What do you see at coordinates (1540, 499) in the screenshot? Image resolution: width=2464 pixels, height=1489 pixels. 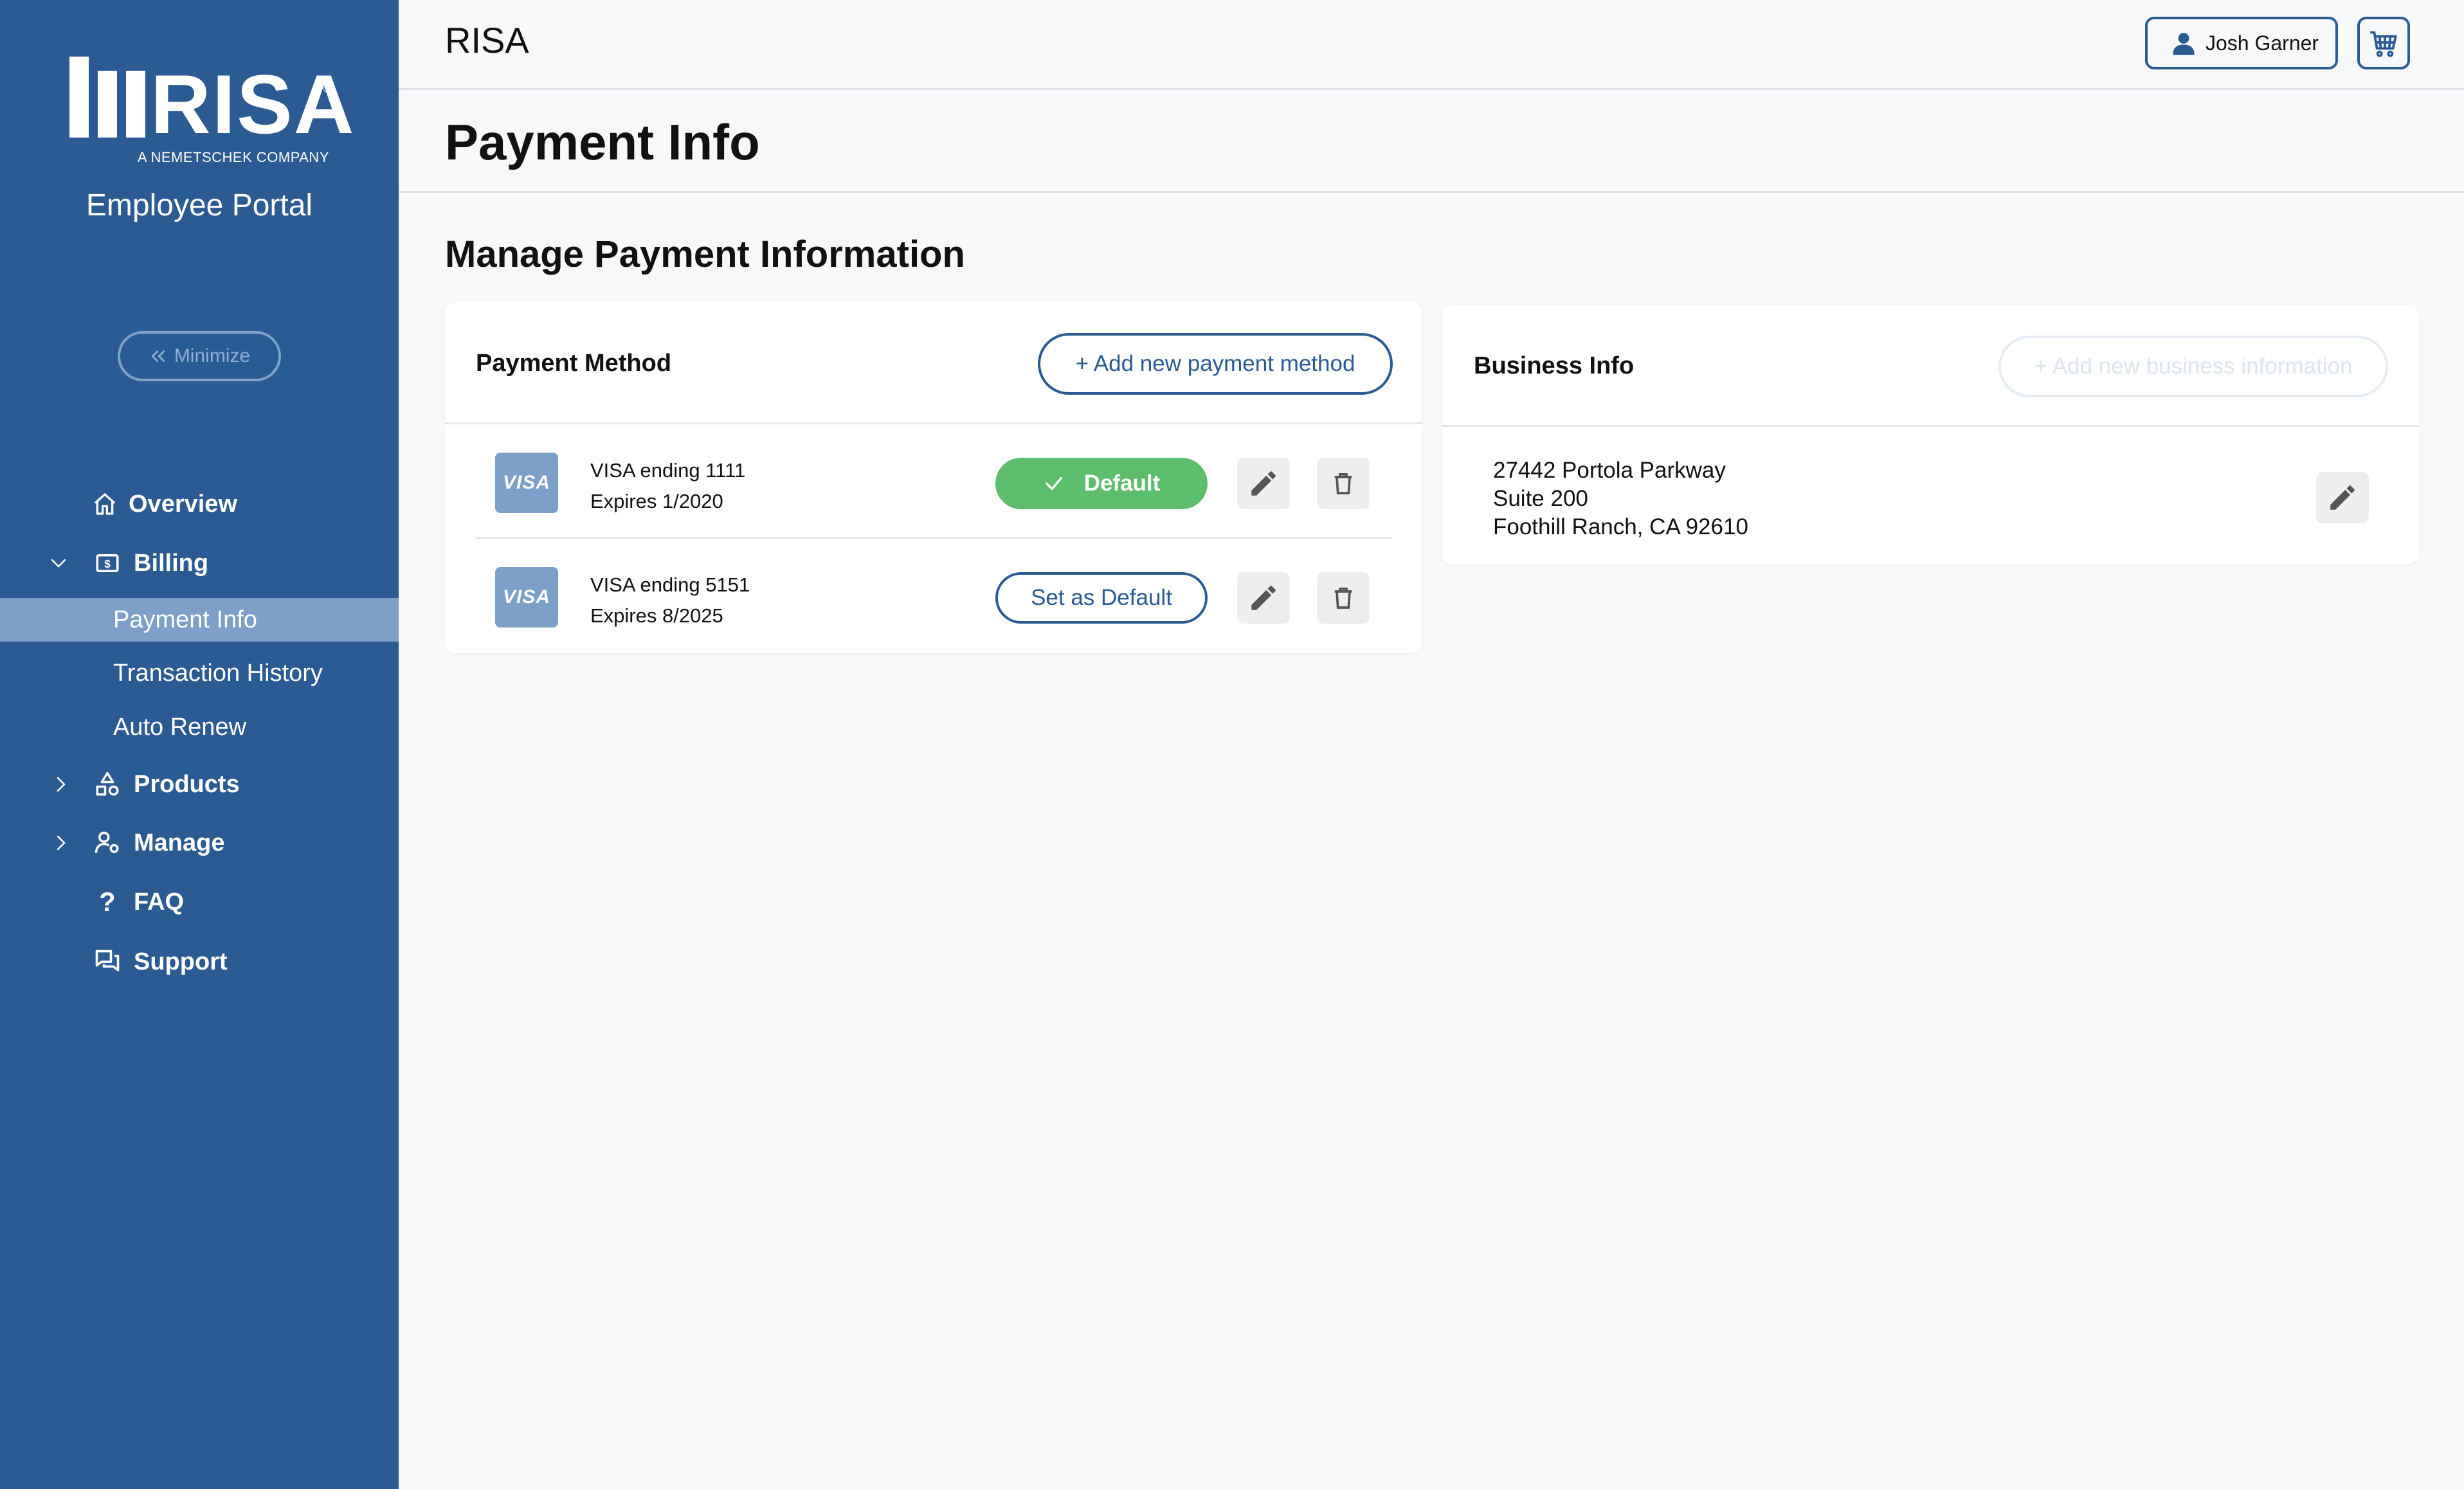 I see `address-line-2: Suite 200` at bounding box center [1540, 499].